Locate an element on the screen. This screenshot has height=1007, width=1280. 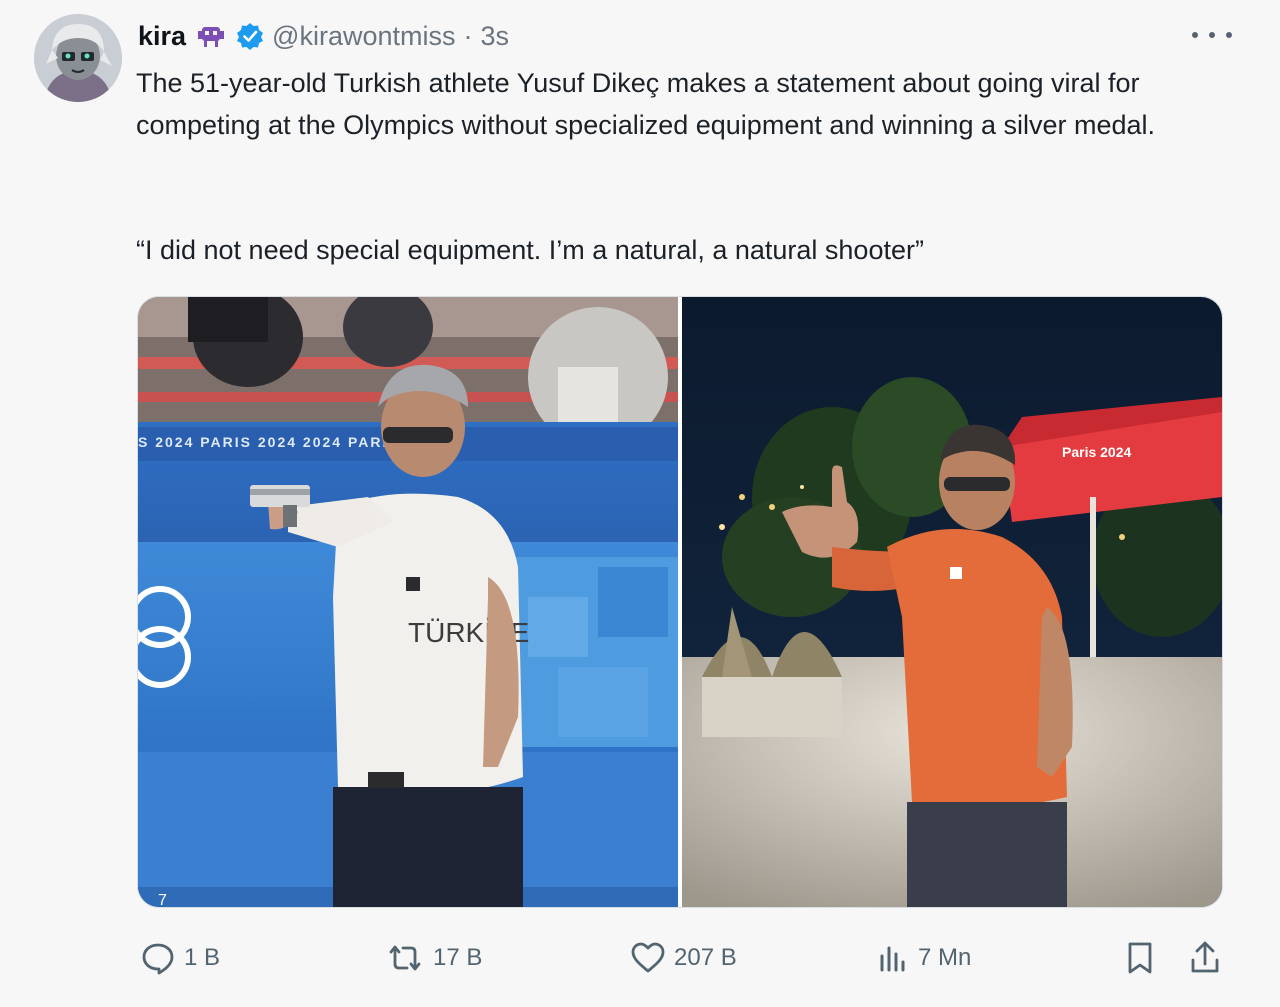
avatar-illustration is located at coordinates (78, 58).